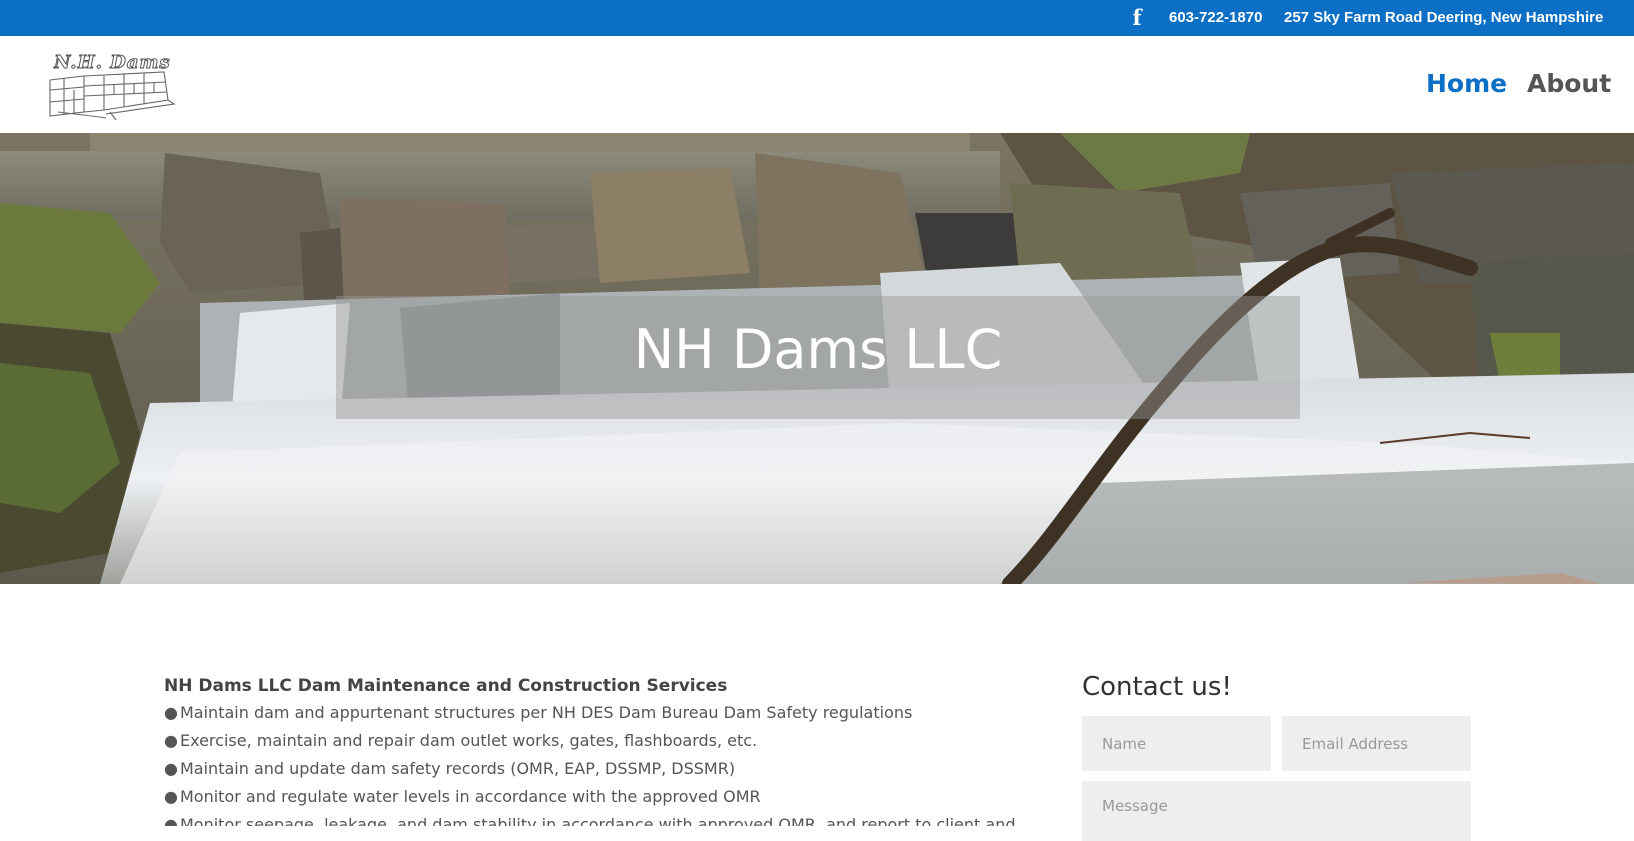 Image resolution: width=1634 pixels, height=841 pixels. I want to click on logo-text: N.H. Dams, so click(112, 63).